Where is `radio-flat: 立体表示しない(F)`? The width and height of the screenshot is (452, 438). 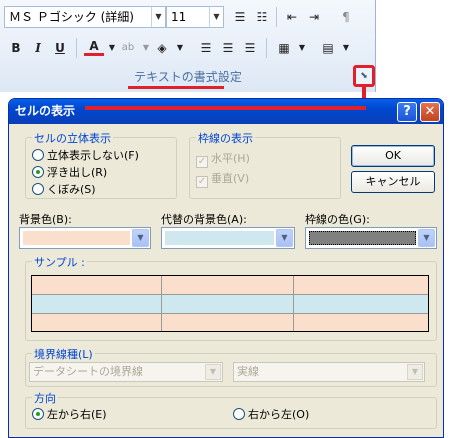
radio-flat: 立体表示しない(F) is located at coordinates (85, 156).